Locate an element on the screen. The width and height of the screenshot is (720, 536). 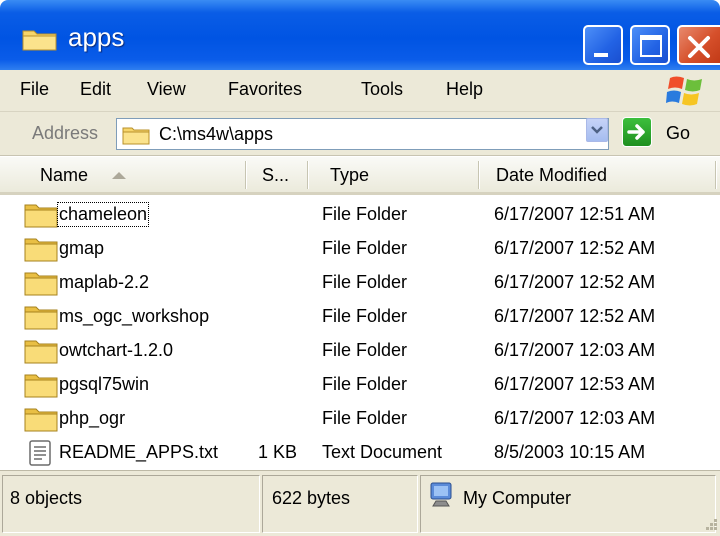
address-bar: Address C:\ms4w\apps is located at coordinates (360, 134).